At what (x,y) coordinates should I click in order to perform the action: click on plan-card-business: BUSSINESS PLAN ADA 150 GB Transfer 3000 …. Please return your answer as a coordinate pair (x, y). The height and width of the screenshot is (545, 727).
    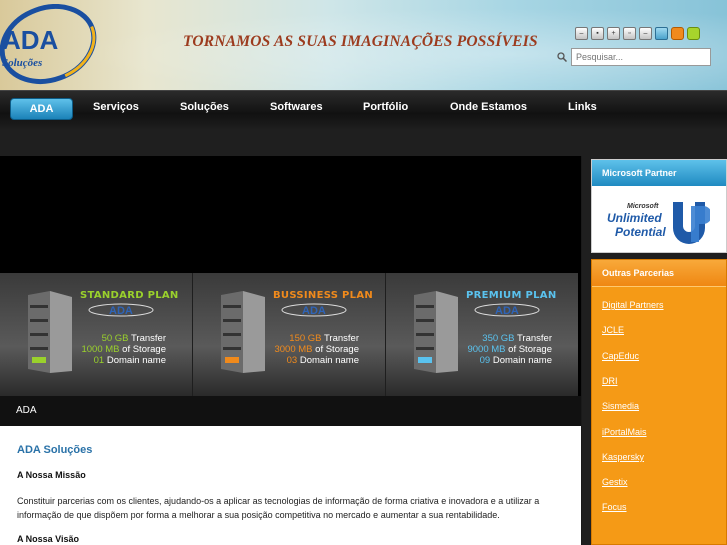
    Looking at the image, I should click on (288, 334).